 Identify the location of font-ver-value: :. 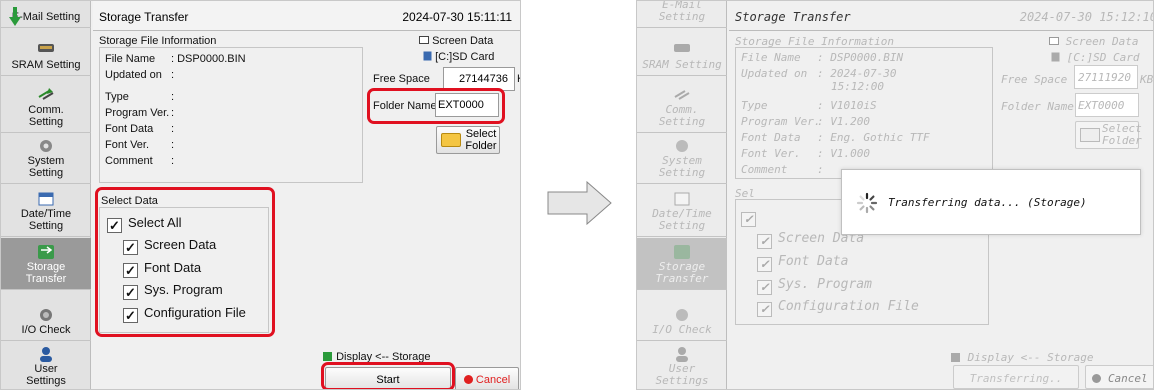
(173, 145).